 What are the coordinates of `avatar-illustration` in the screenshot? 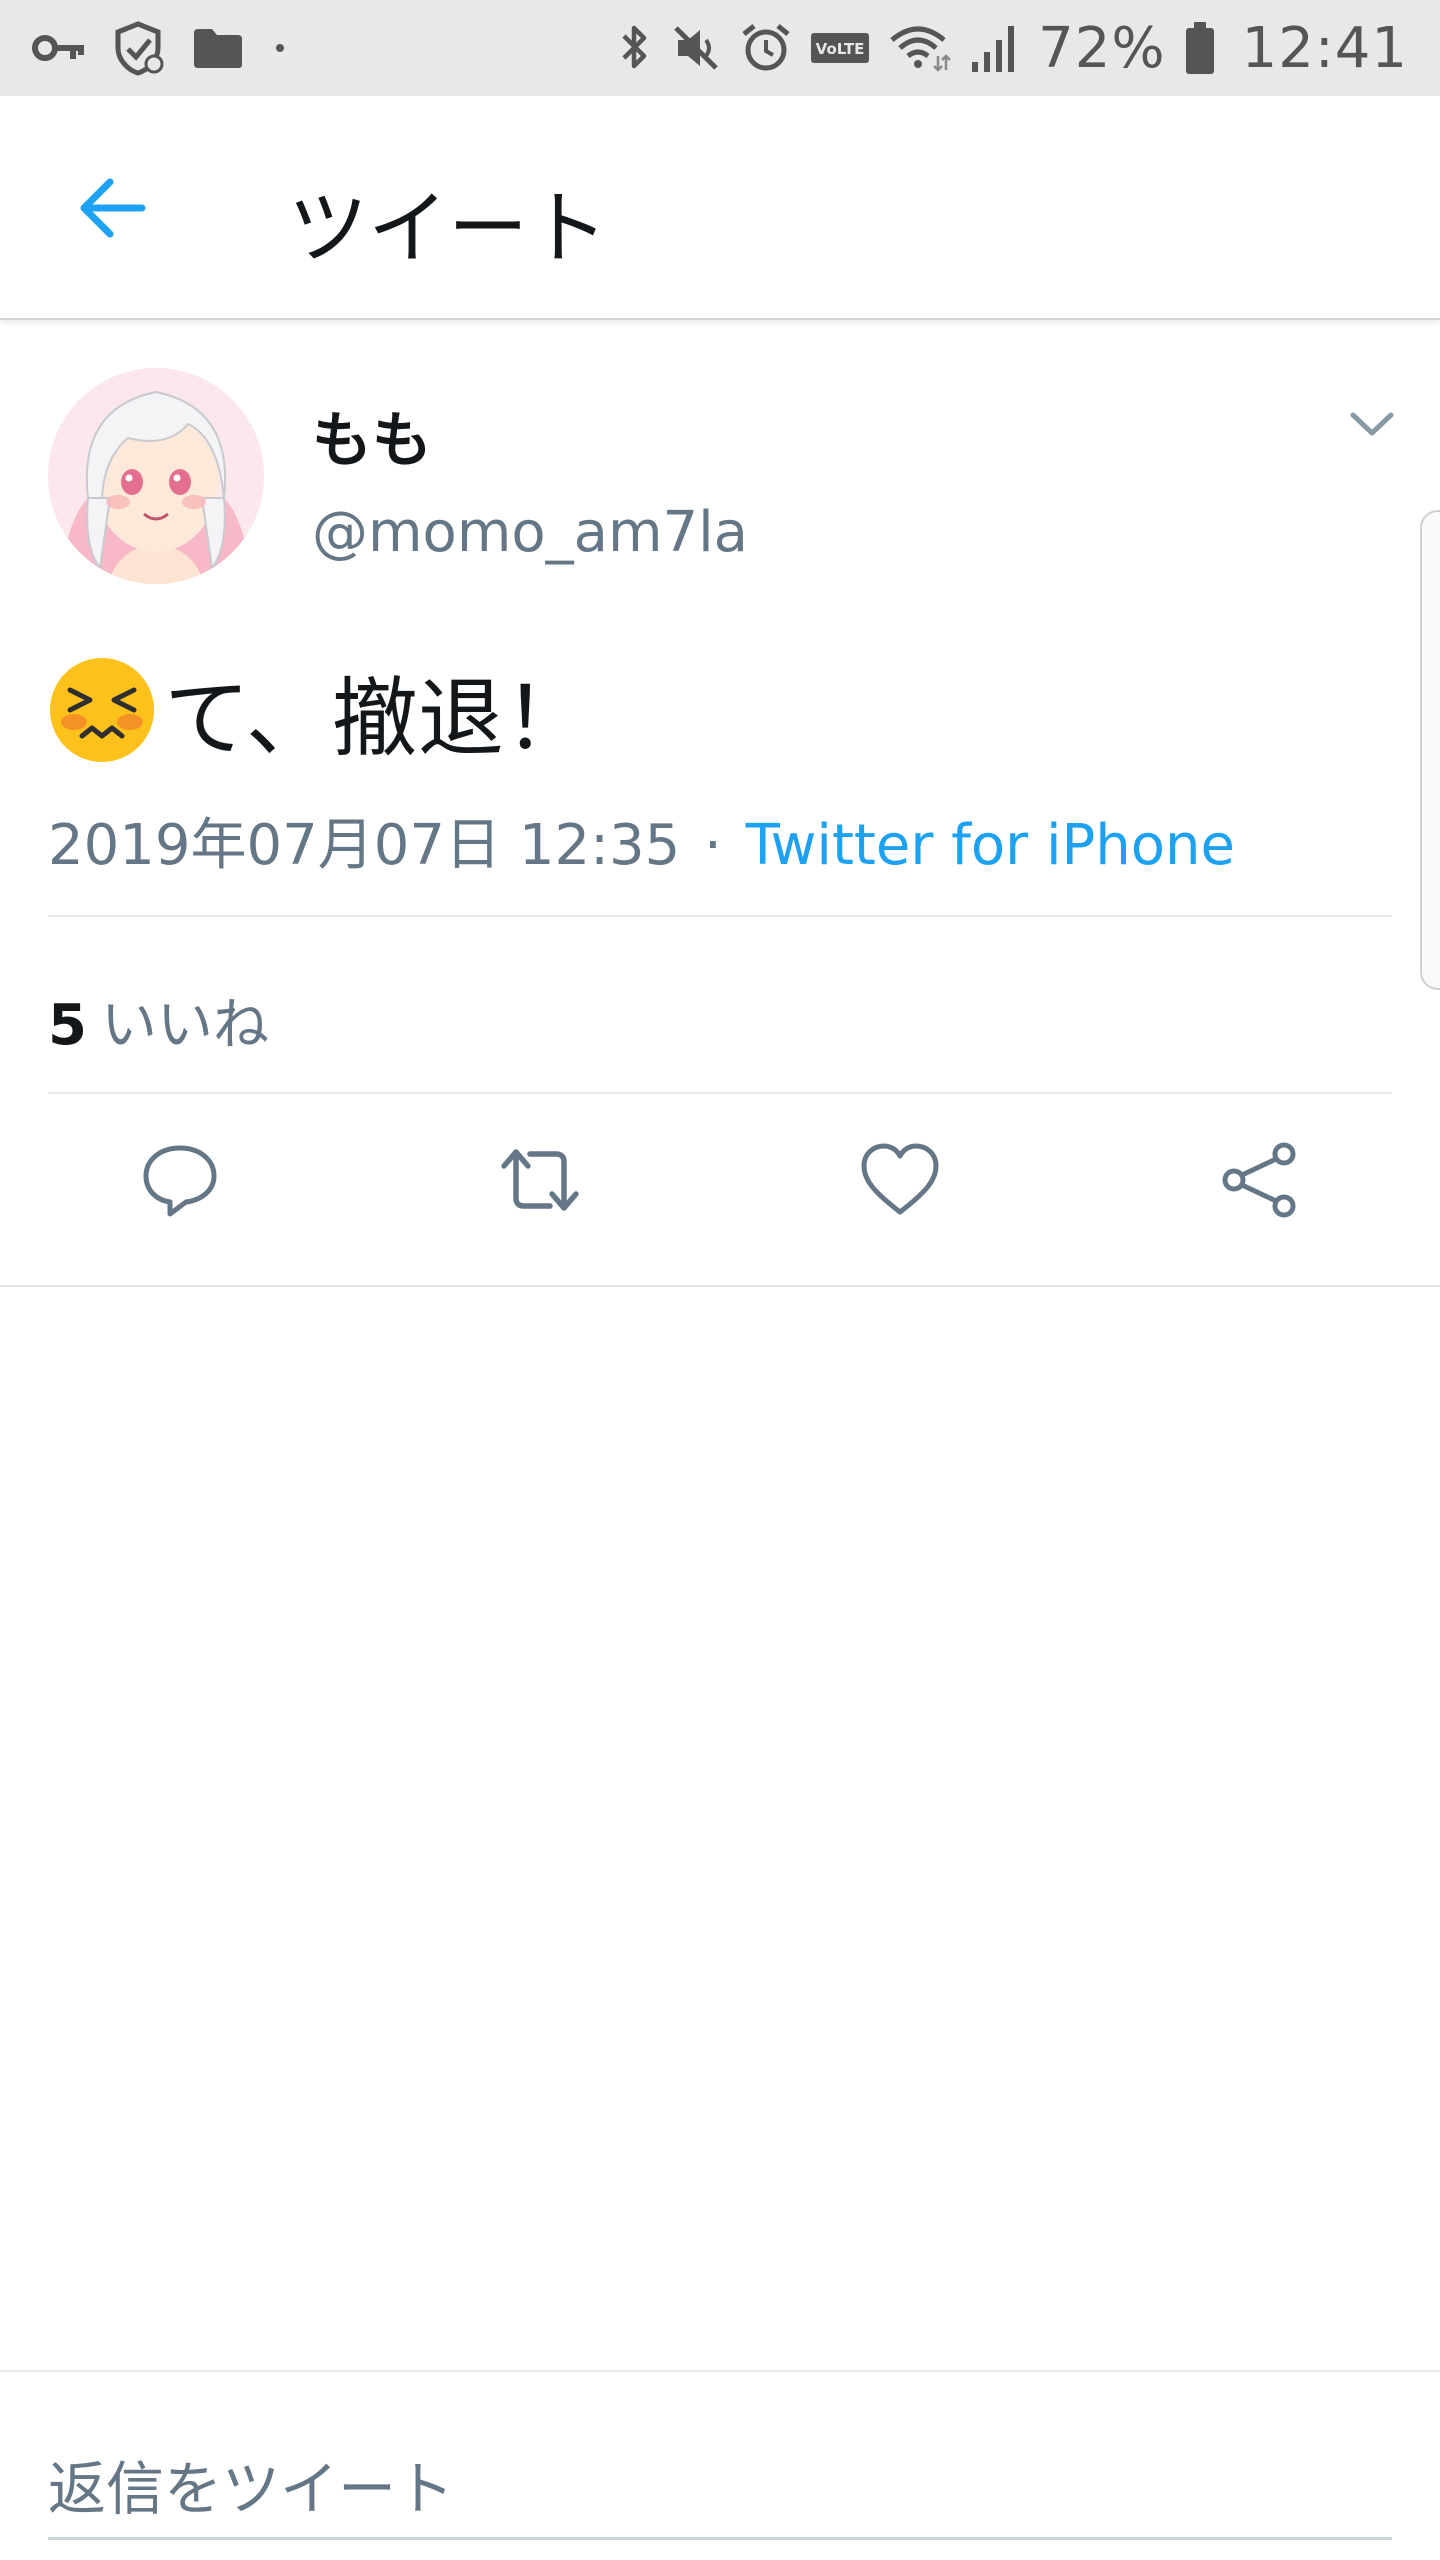 It's located at (156, 476).